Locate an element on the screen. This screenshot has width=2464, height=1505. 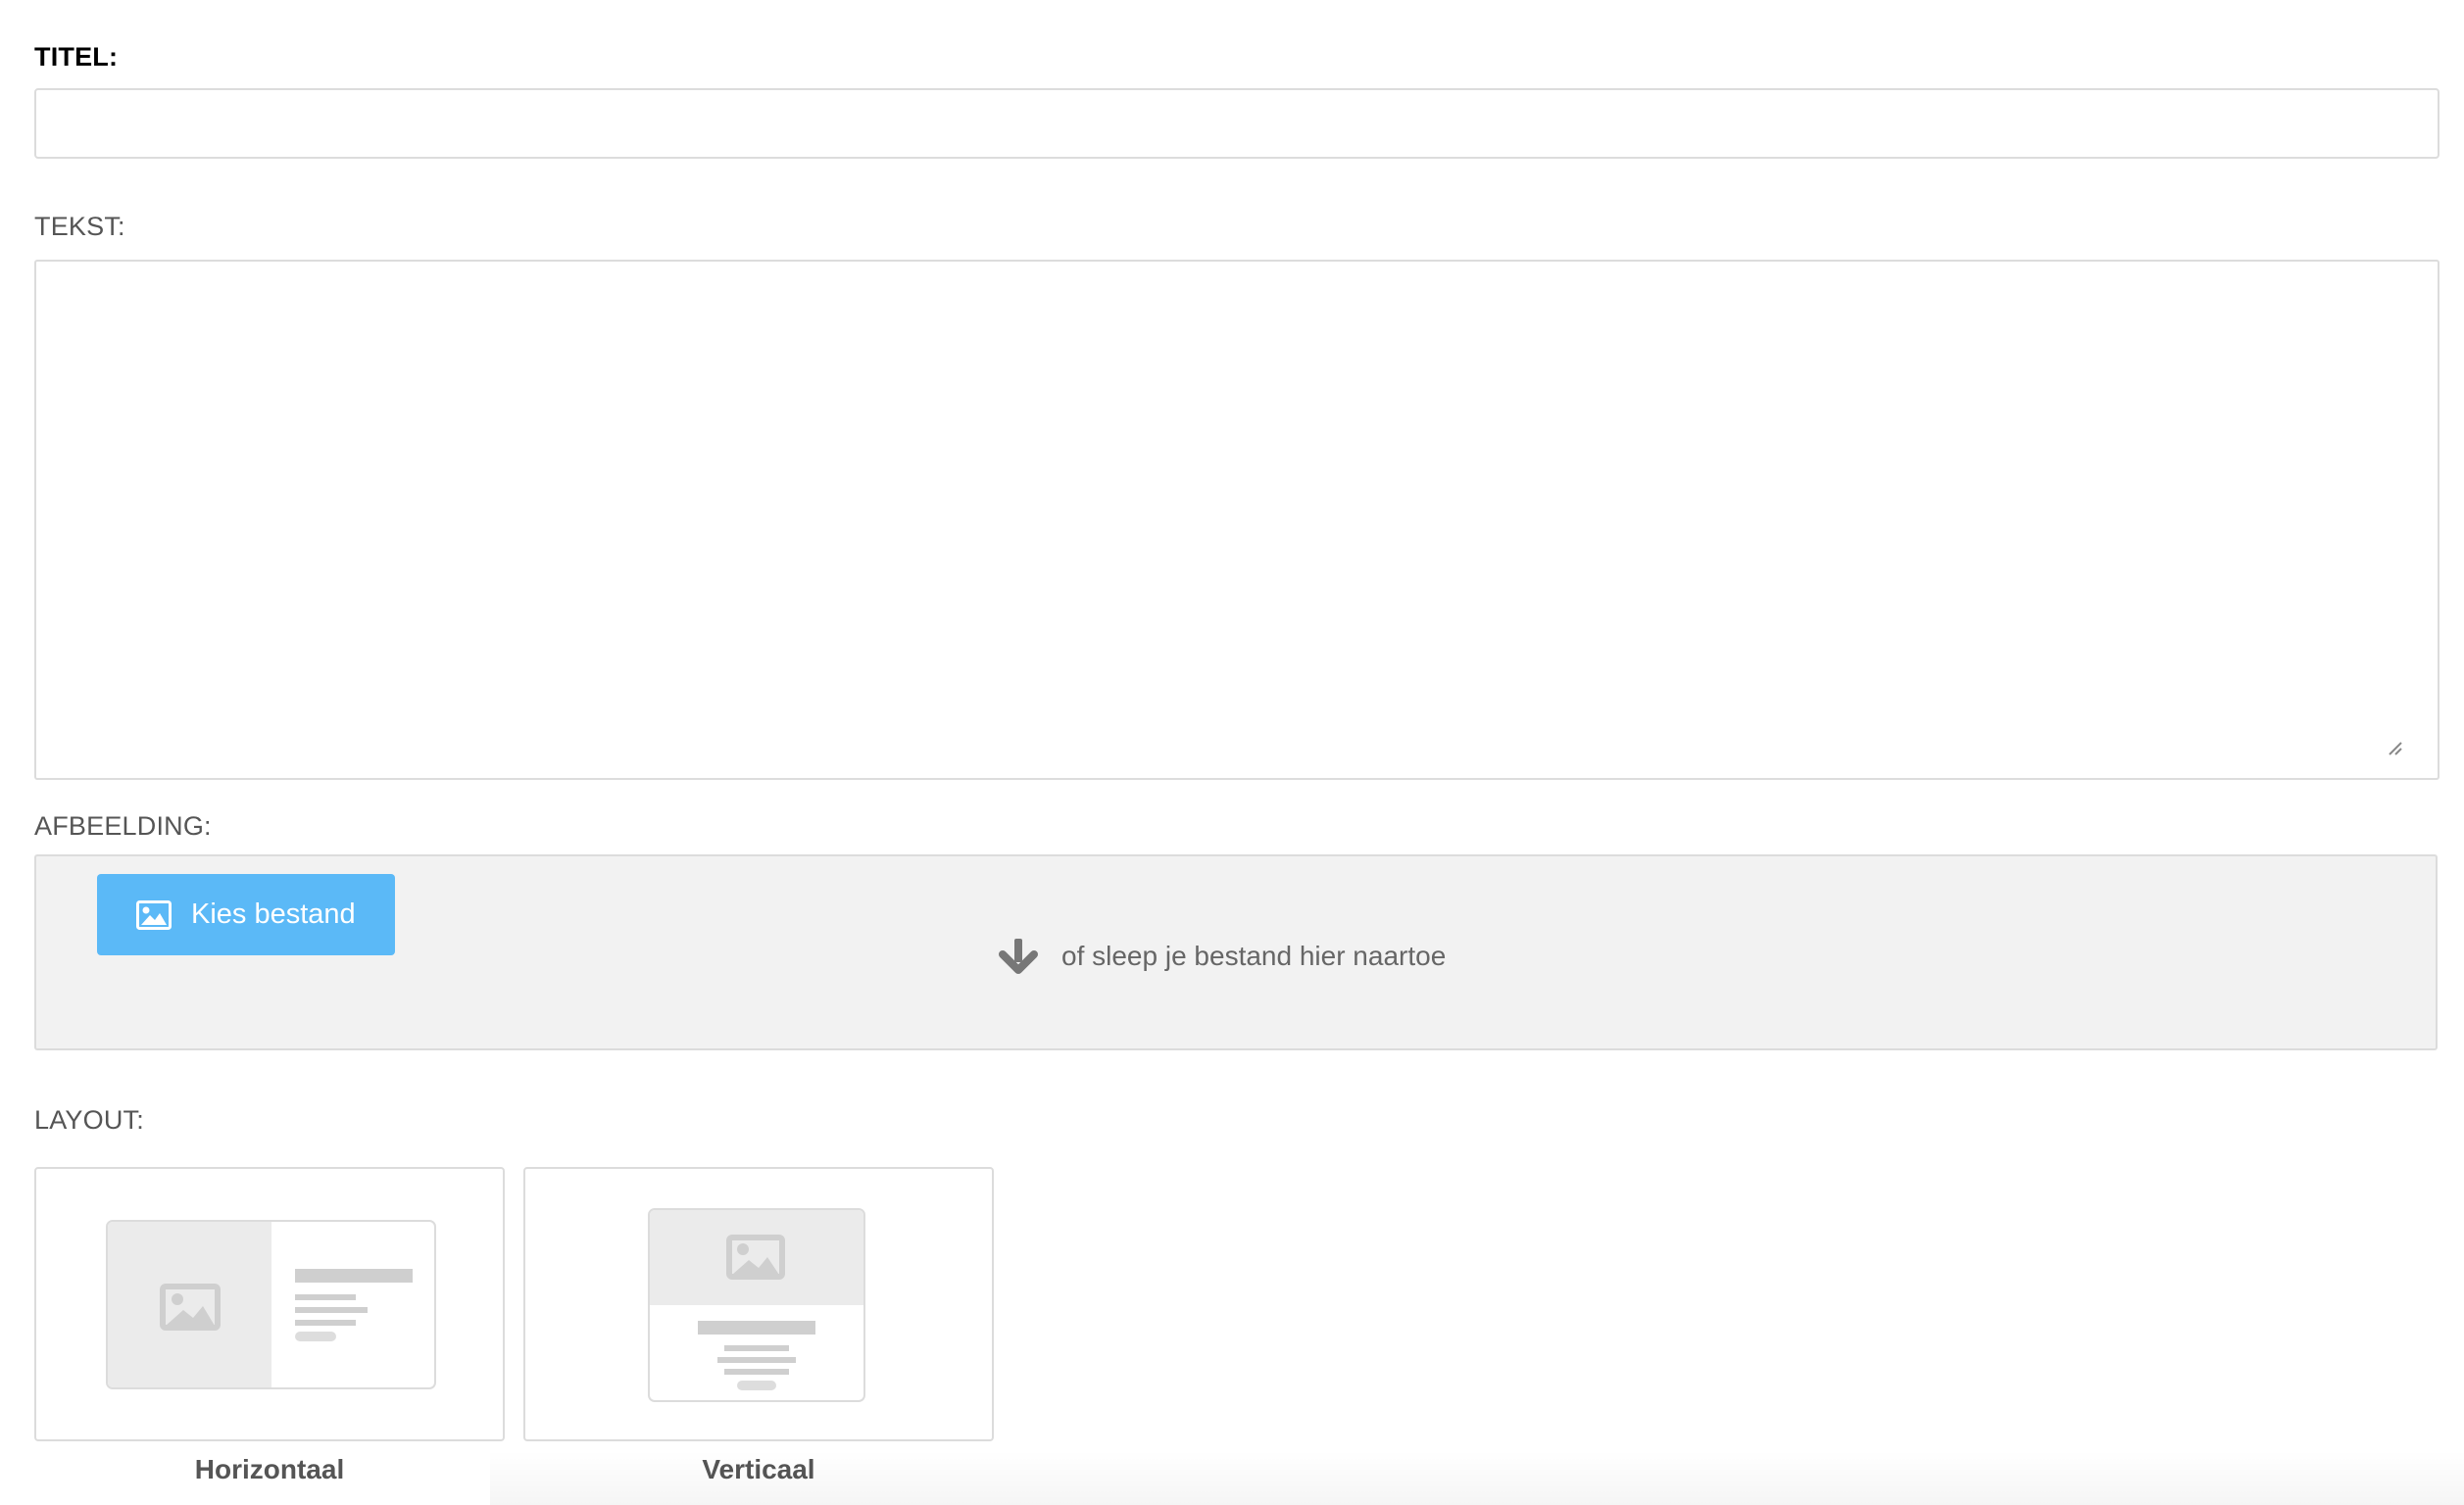
layout-vertical-icon is located at coordinates (756, 1305).